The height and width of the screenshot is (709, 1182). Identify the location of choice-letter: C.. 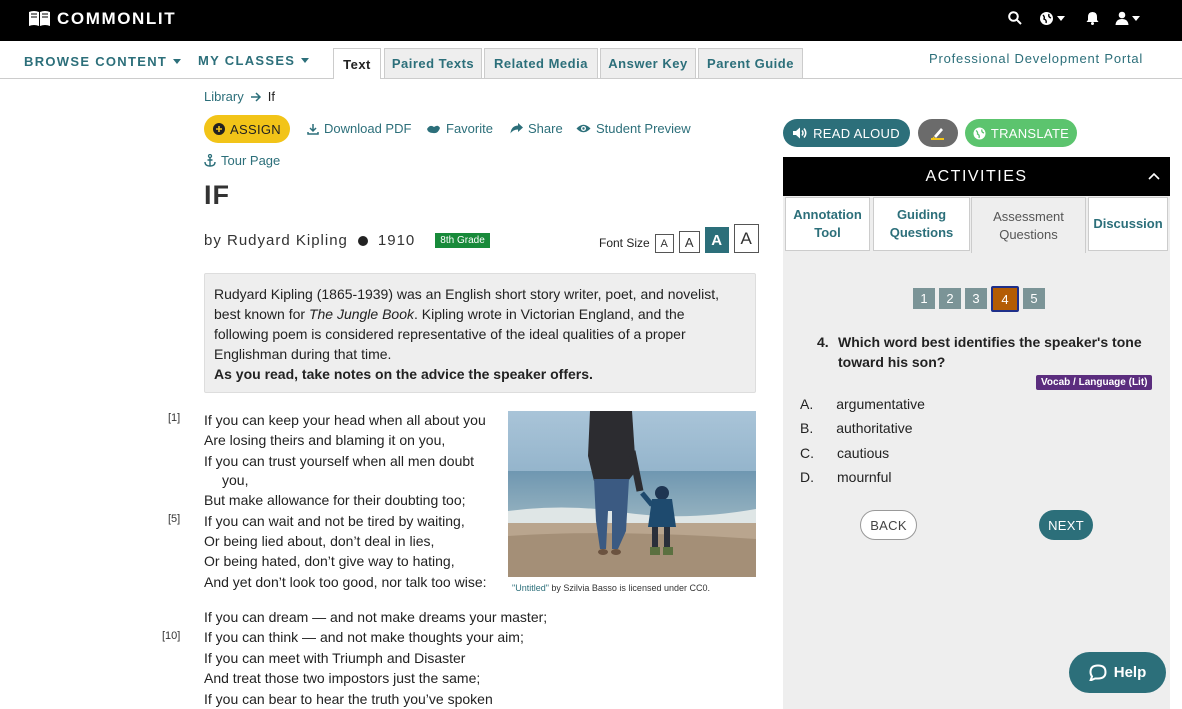
(807, 453).